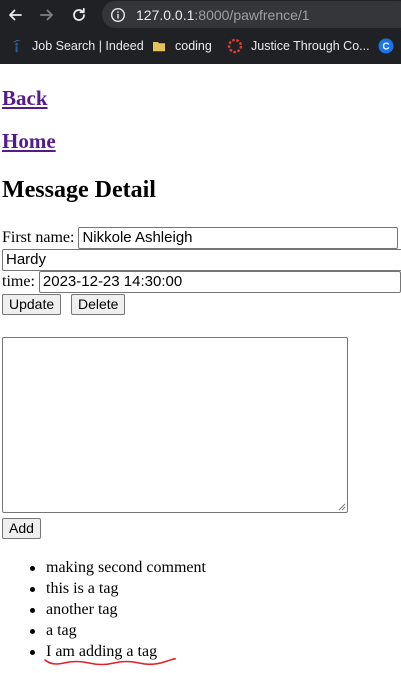 This screenshot has height=673, width=401. I want to click on list-item: a tag, so click(103, 630).